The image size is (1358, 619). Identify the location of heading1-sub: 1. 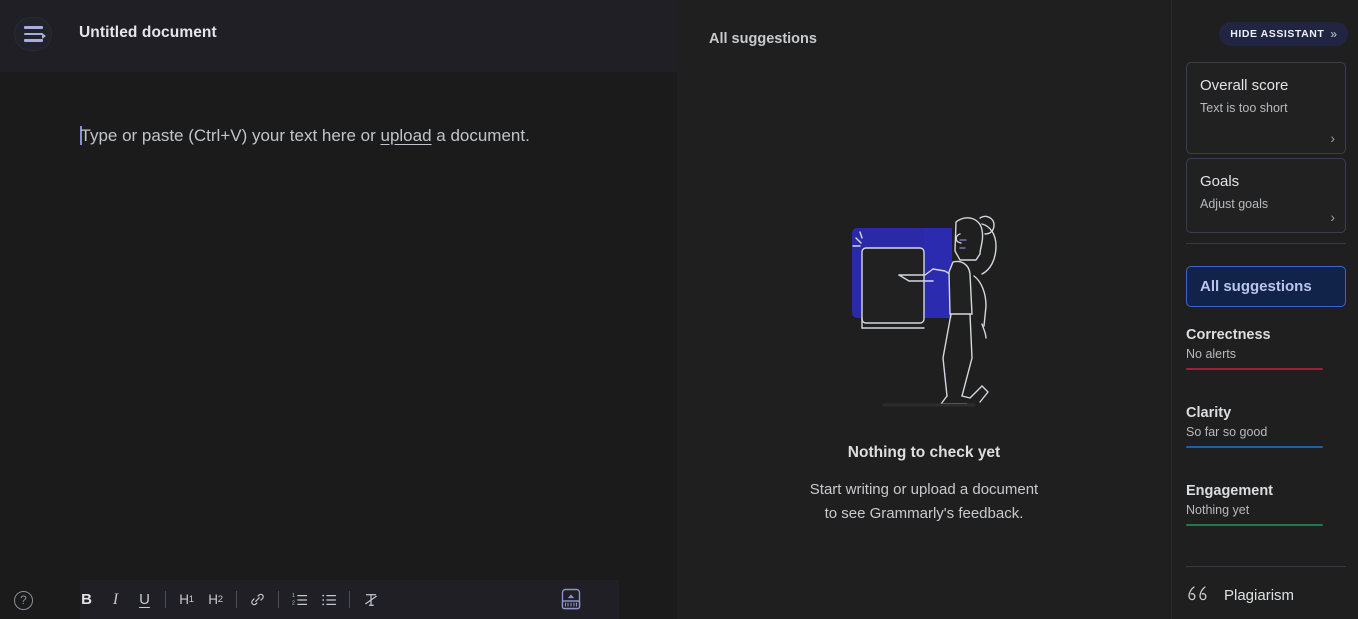
(191, 599).